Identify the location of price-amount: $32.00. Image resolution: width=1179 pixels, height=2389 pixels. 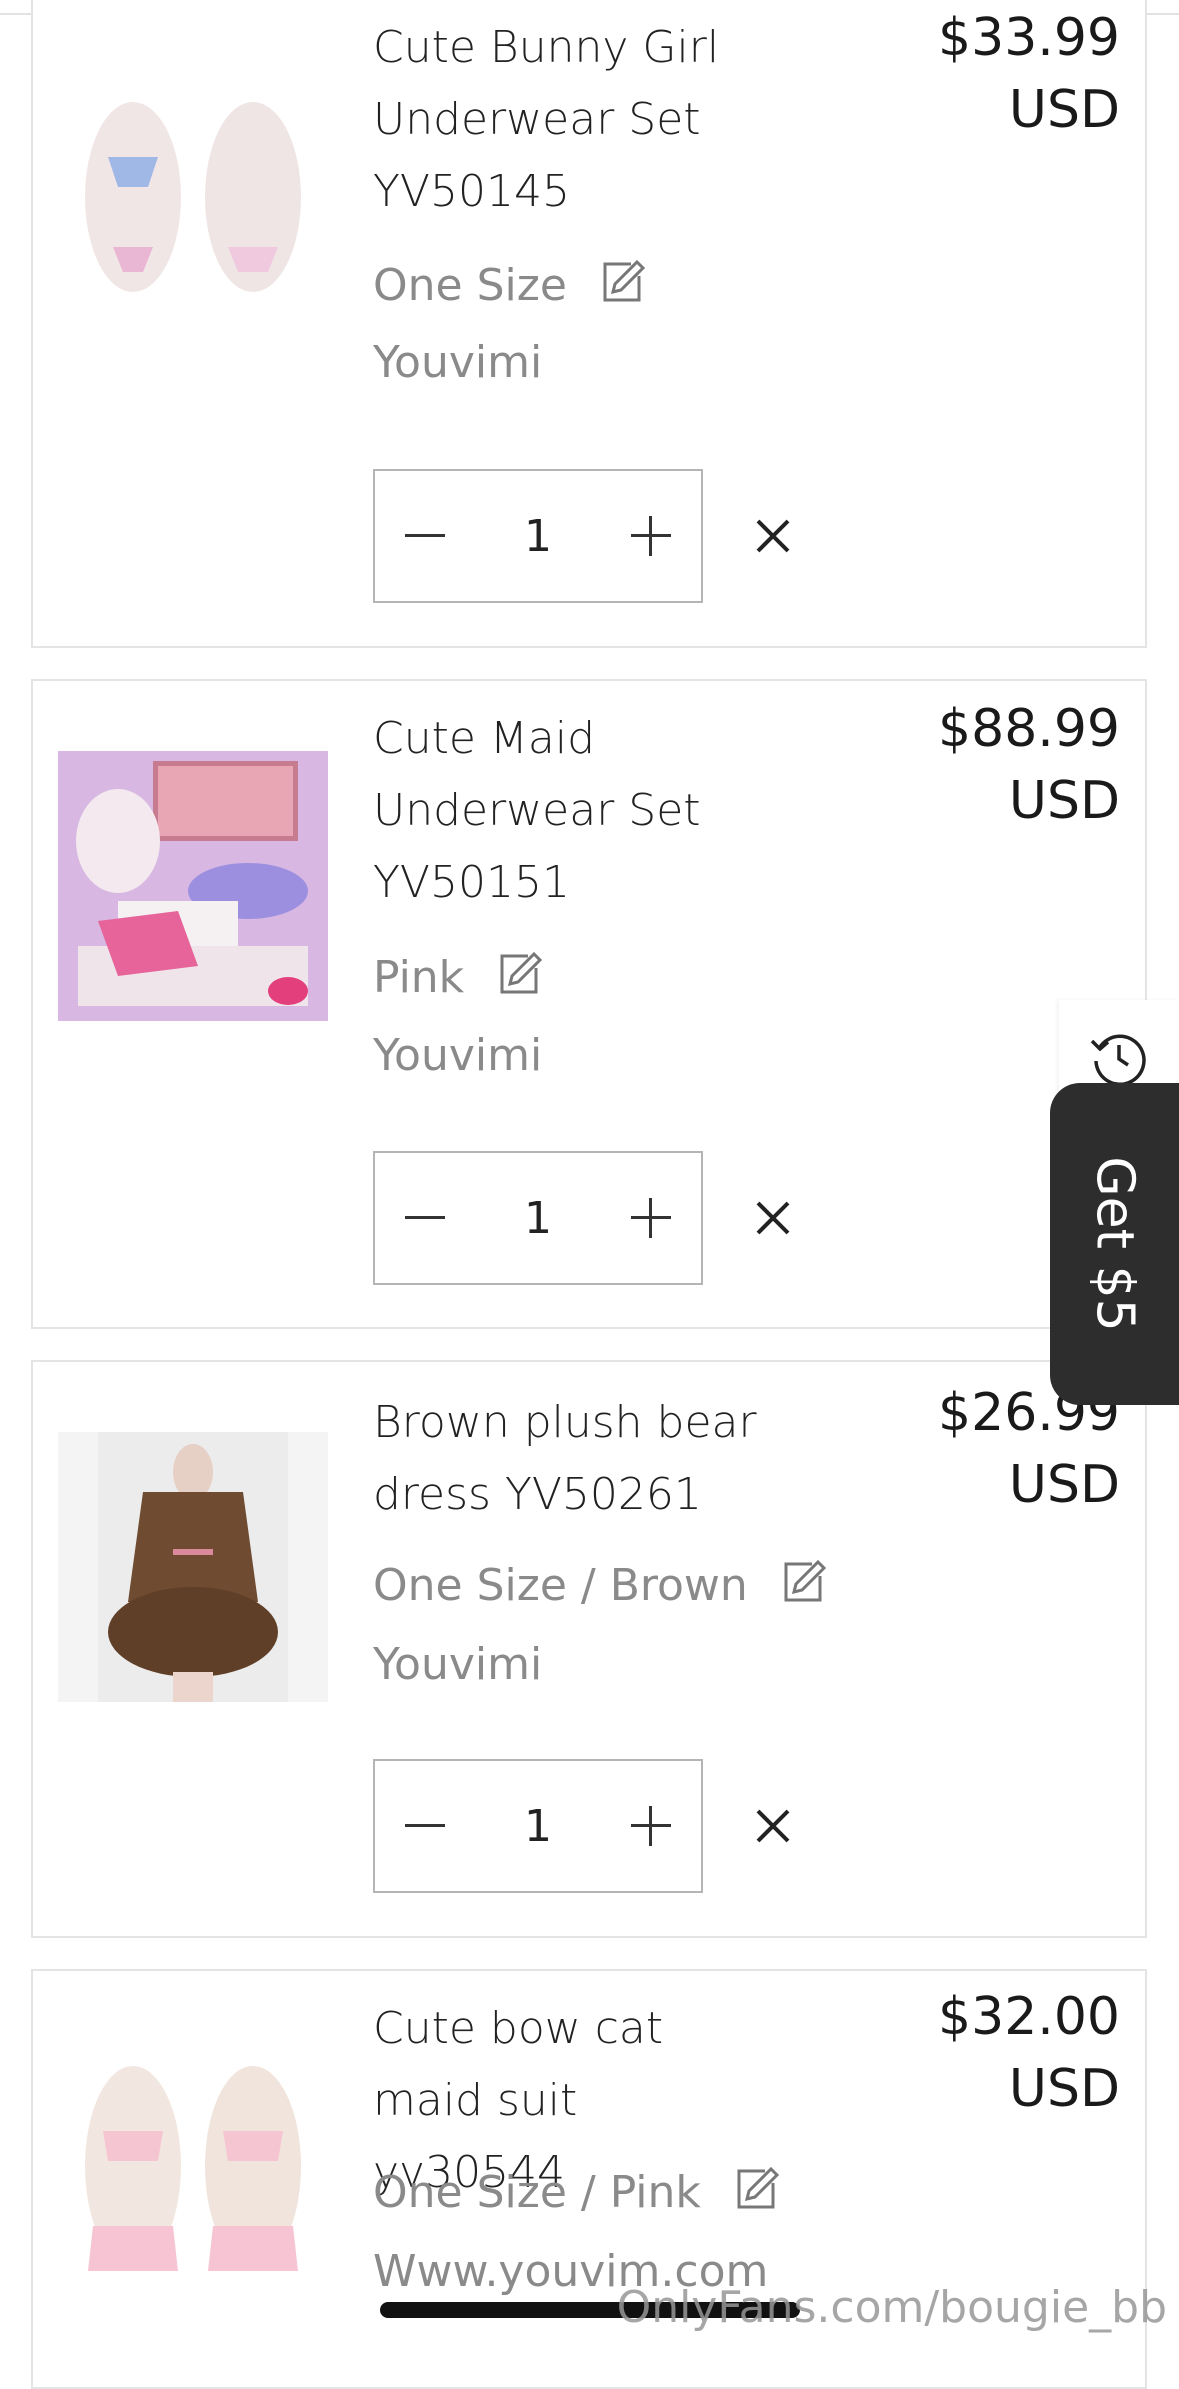
(1029, 2017).